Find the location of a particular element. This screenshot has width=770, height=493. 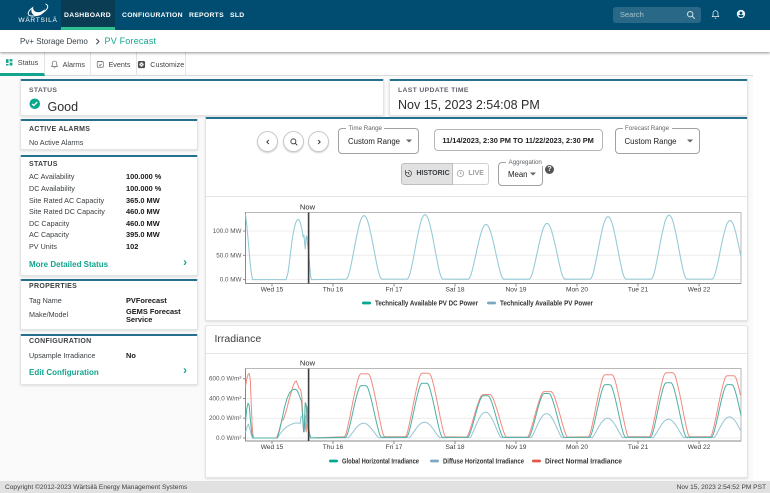

svg-text: Direct Normal Irradiance is located at coordinates (583, 462).